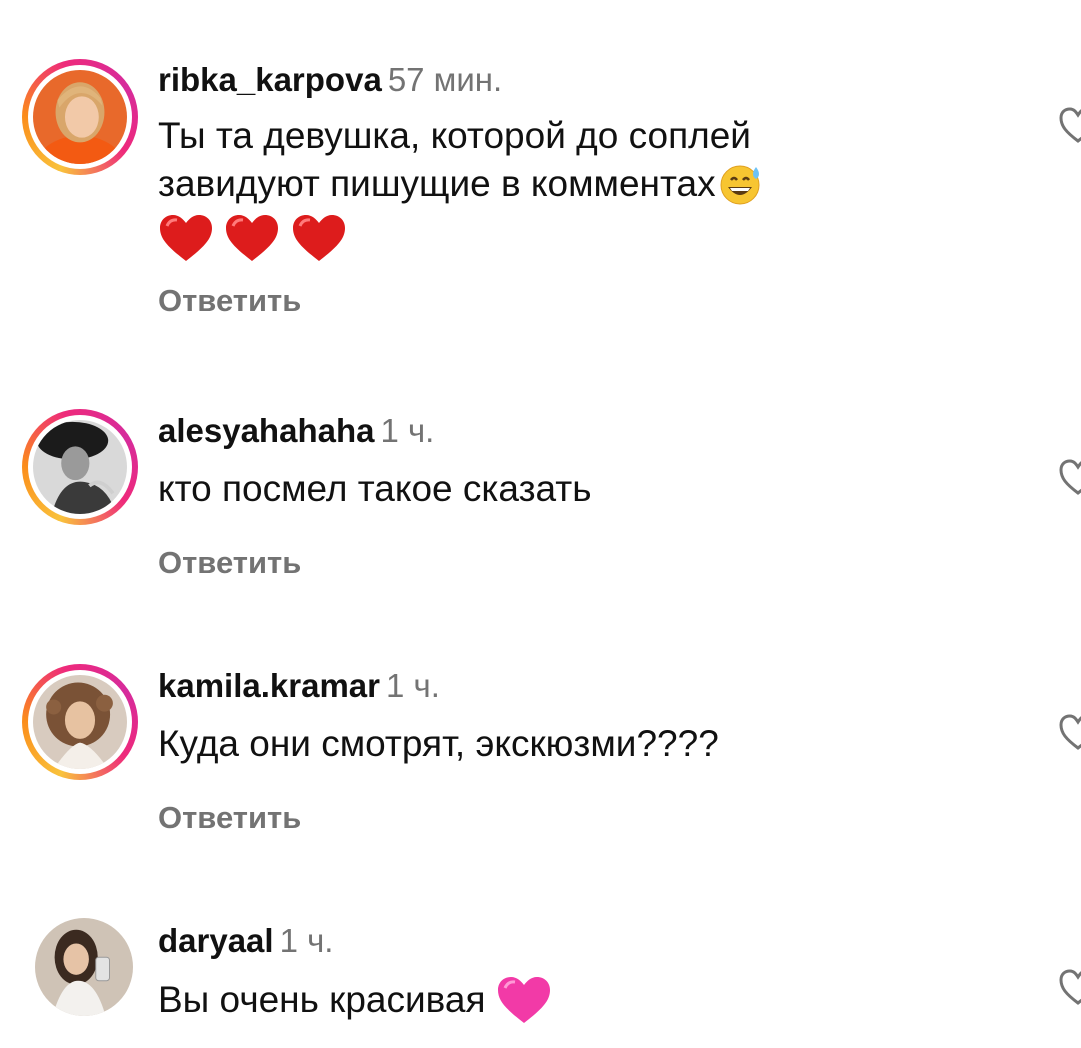 The width and height of the screenshot is (1081, 1048). Describe the element at coordinates (1069, 988) in the screenshot. I see `heart-outline-icon` at that location.